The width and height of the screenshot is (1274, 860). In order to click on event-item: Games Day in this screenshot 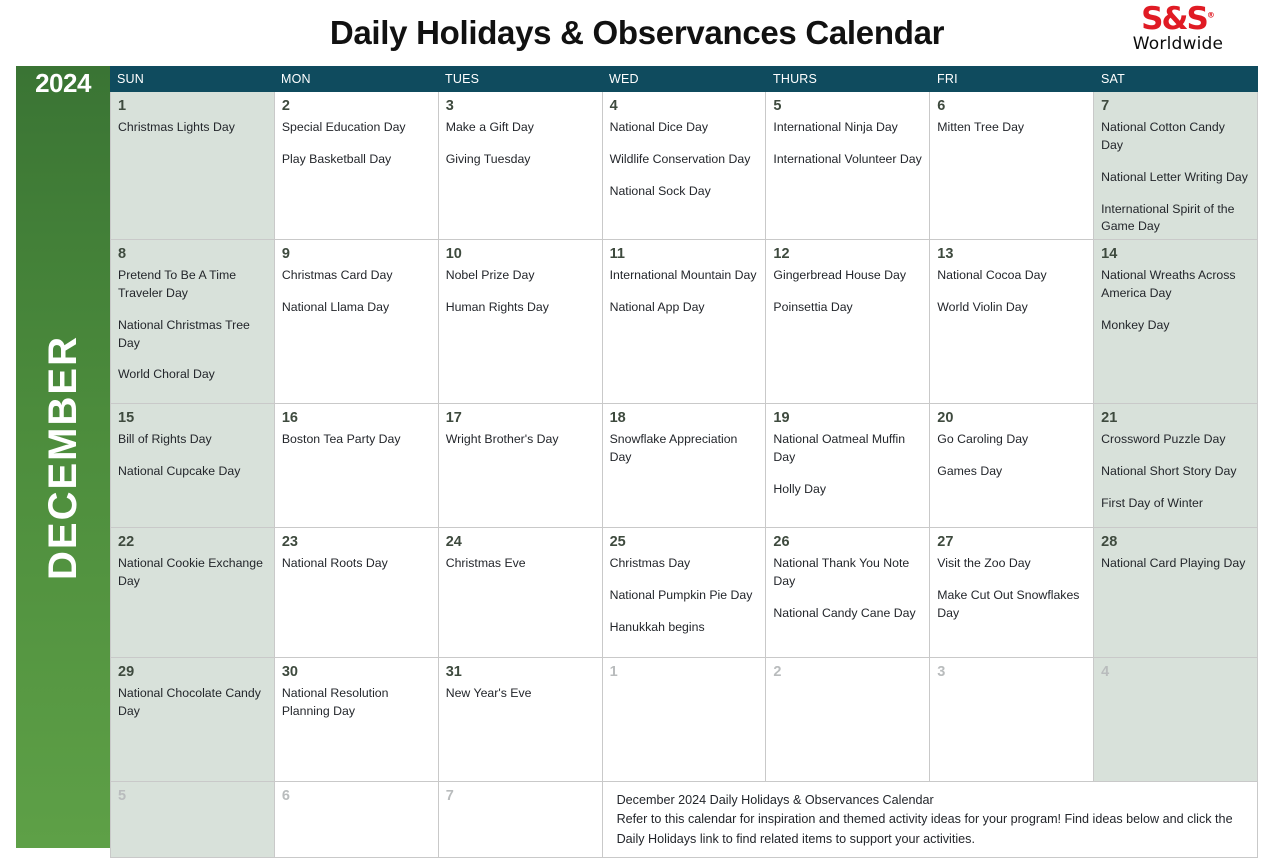, I will do `click(1011, 472)`.